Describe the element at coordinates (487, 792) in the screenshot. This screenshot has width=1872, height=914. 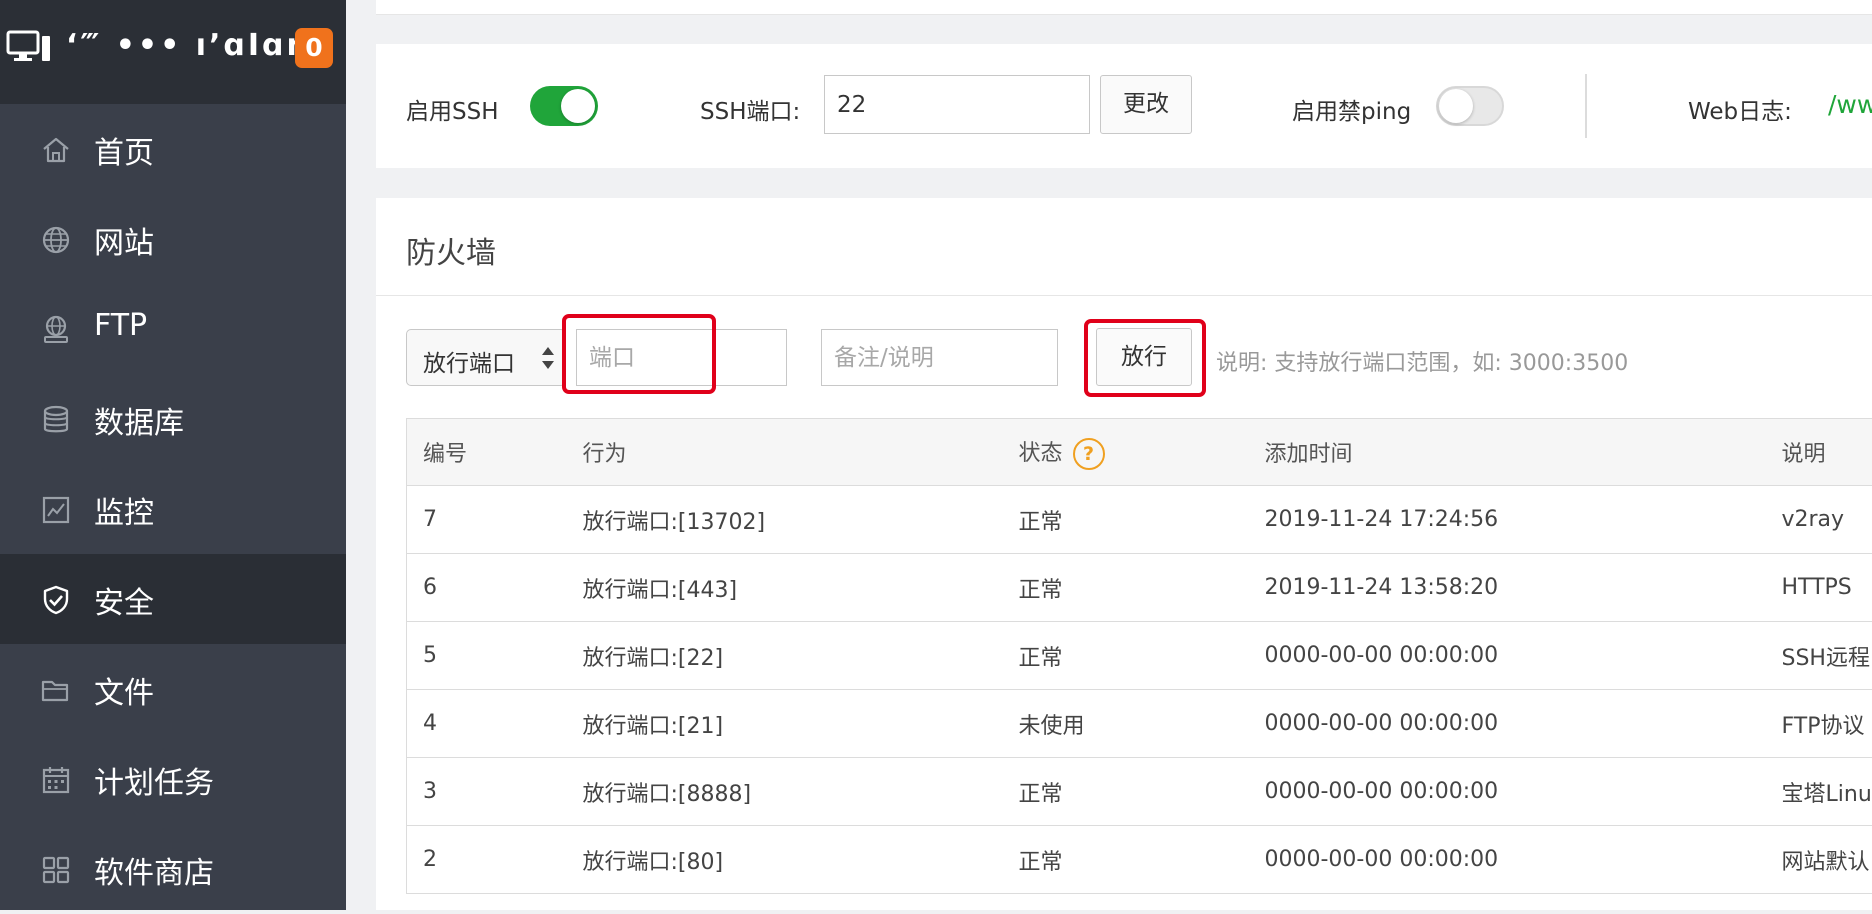
I see `cell-id: 3` at that location.